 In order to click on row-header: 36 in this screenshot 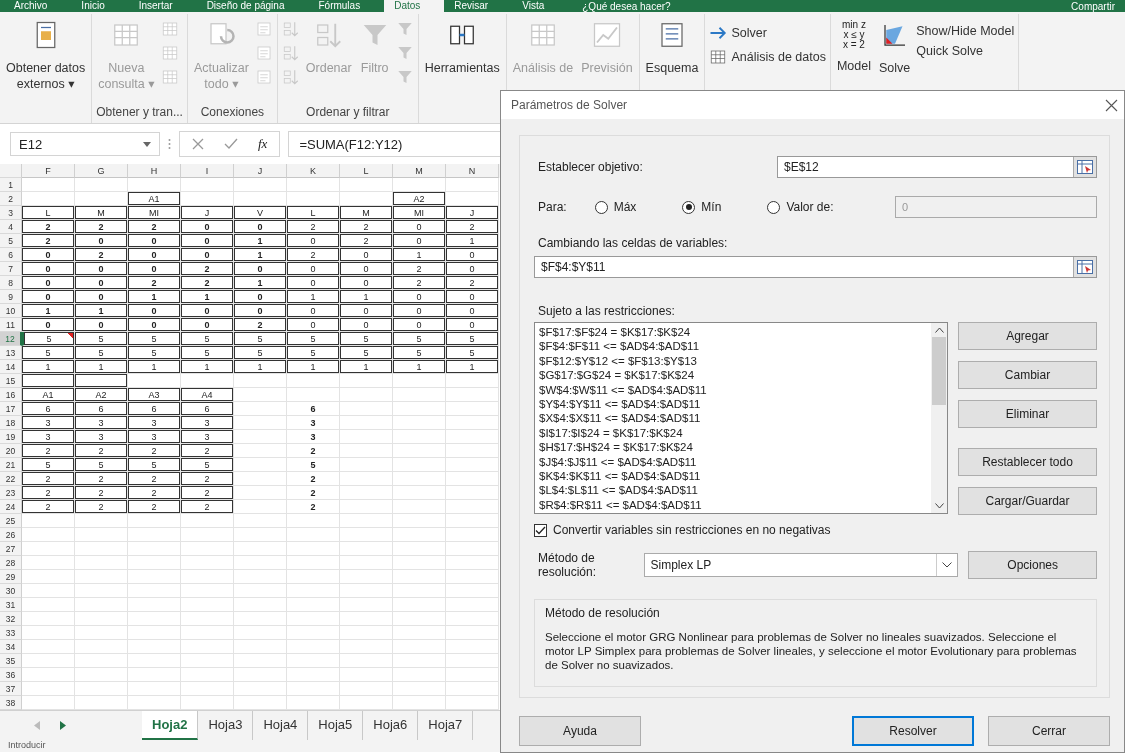, I will do `click(11, 675)`.